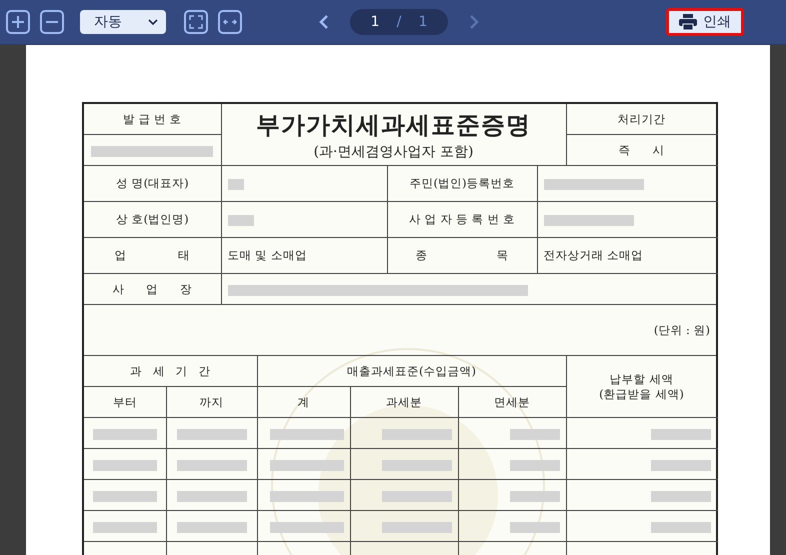 The height and width of the screenshot is (555, 786). I want to click on chevron-left-icon, so click(324, 22).